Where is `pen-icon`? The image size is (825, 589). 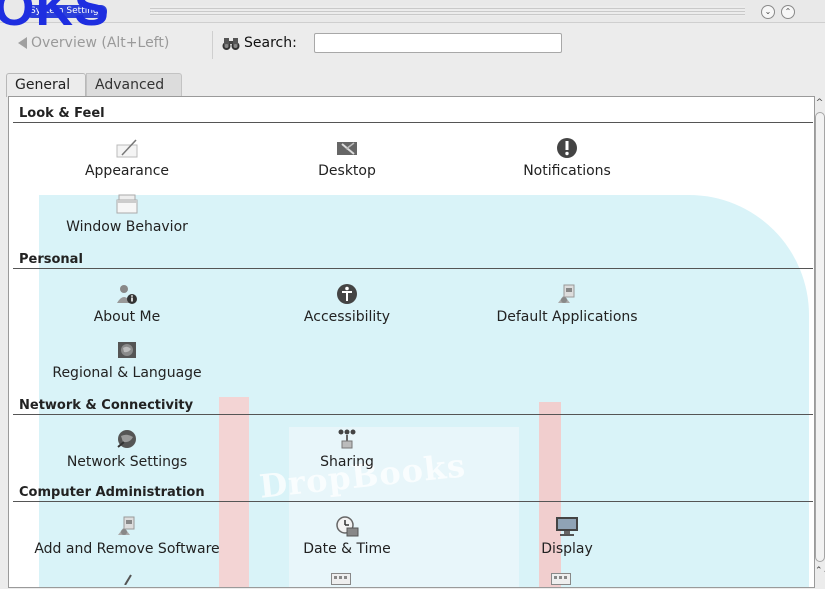 pen-icon is located at coordinates (129, 578).